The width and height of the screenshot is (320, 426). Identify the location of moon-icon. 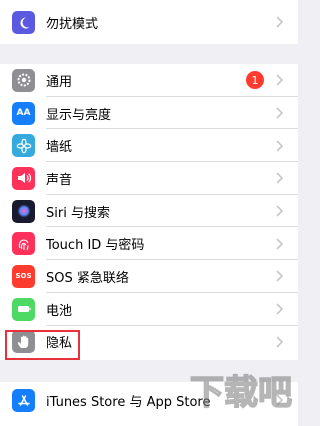
(23, 22).